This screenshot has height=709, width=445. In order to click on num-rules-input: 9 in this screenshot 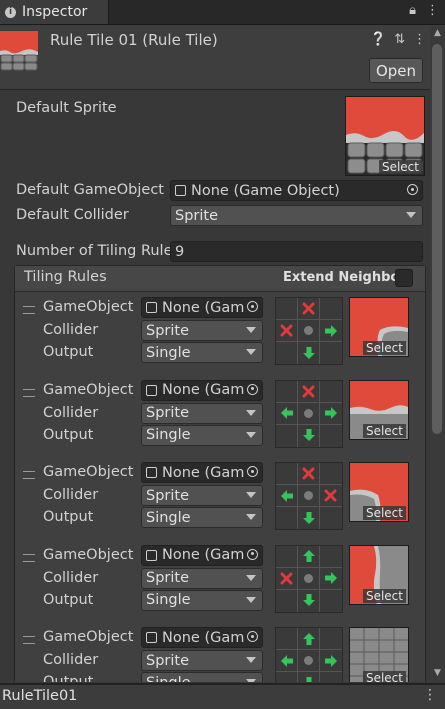, I will do `click(296, 251)`.